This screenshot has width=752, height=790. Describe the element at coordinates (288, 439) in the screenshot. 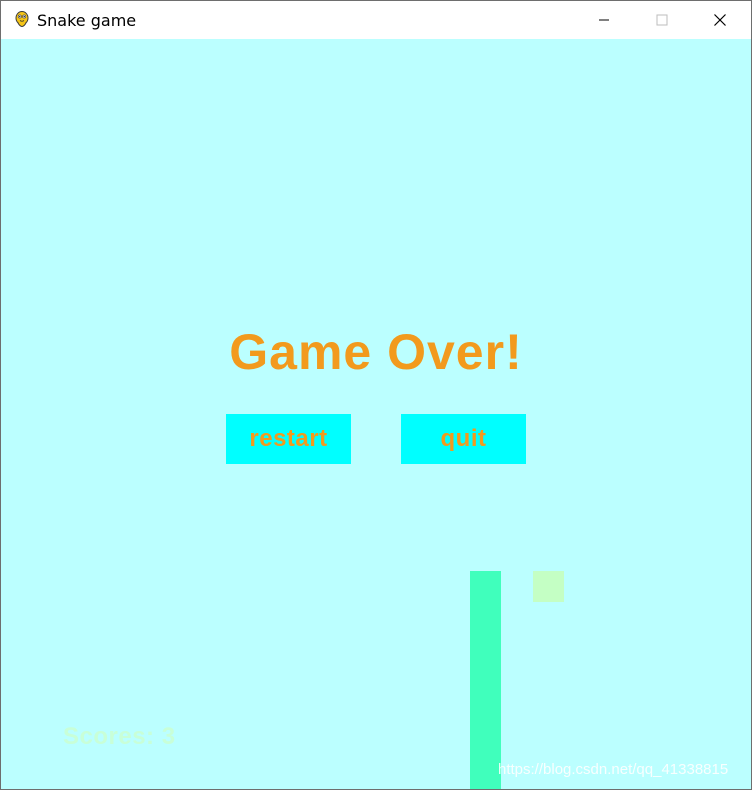

I see `restart-button: restart` at that location.